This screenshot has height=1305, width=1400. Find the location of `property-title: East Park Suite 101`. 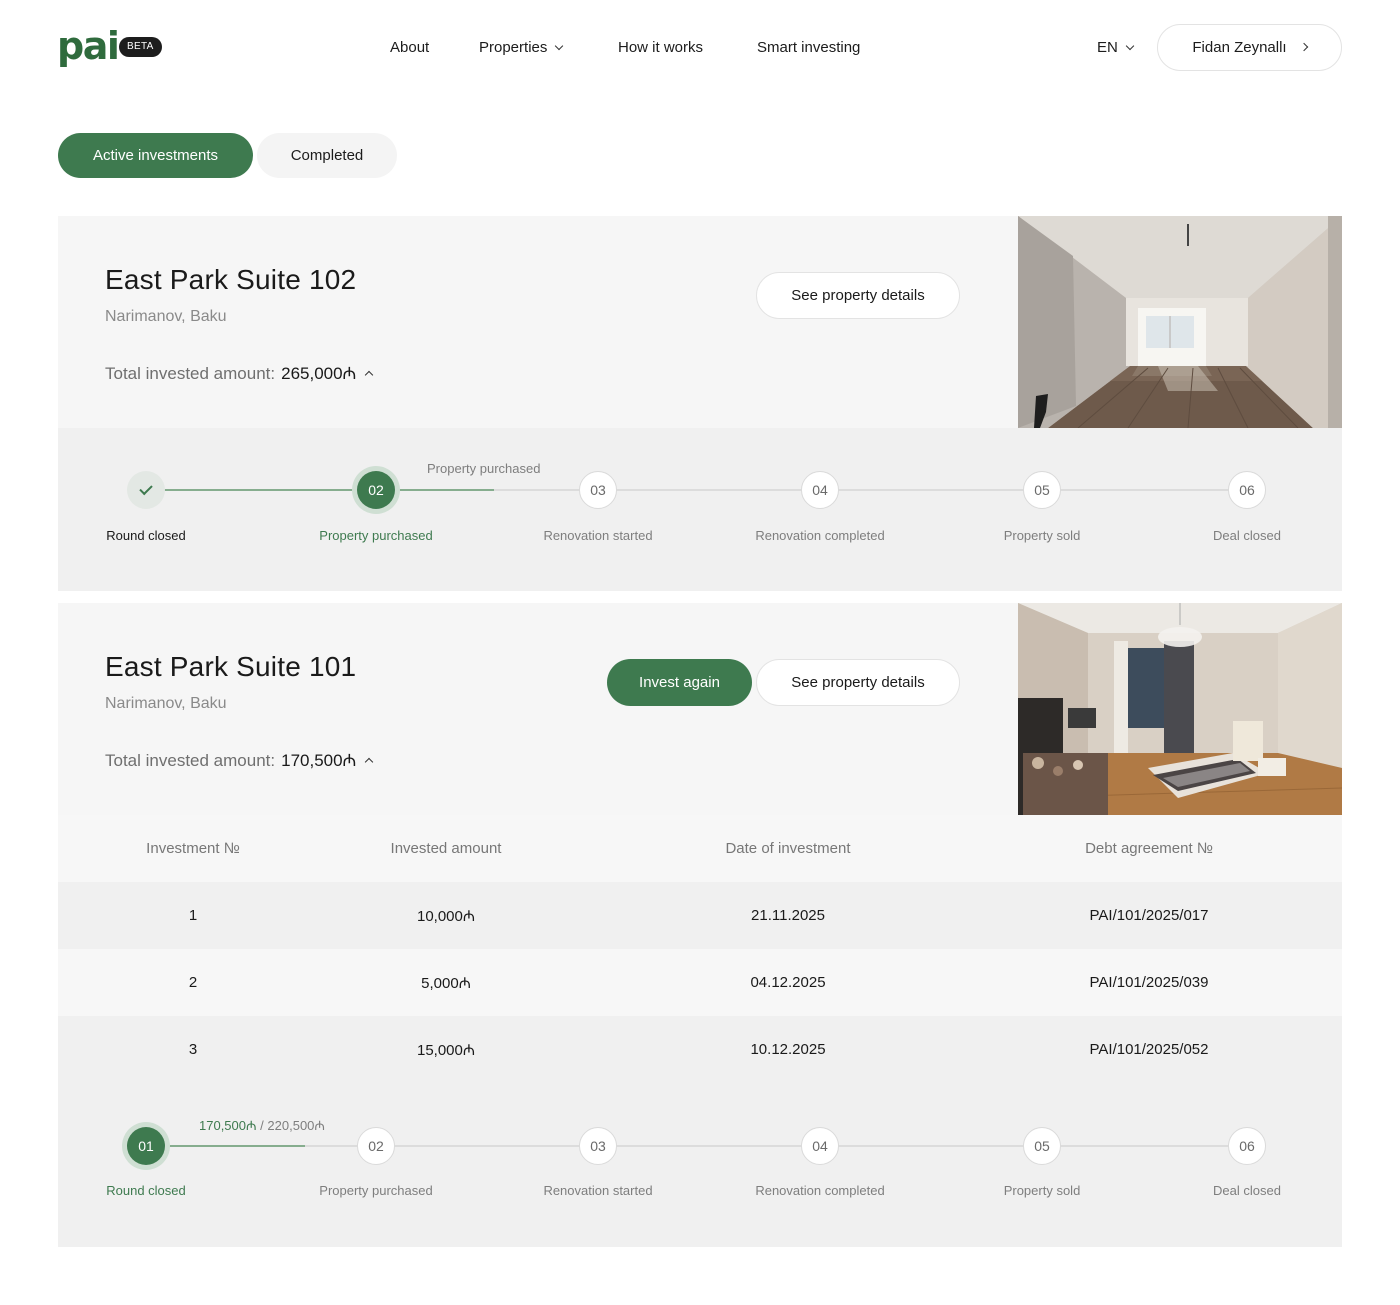

property-title: East Park Suite 101 is located at coordinates (231, 666).